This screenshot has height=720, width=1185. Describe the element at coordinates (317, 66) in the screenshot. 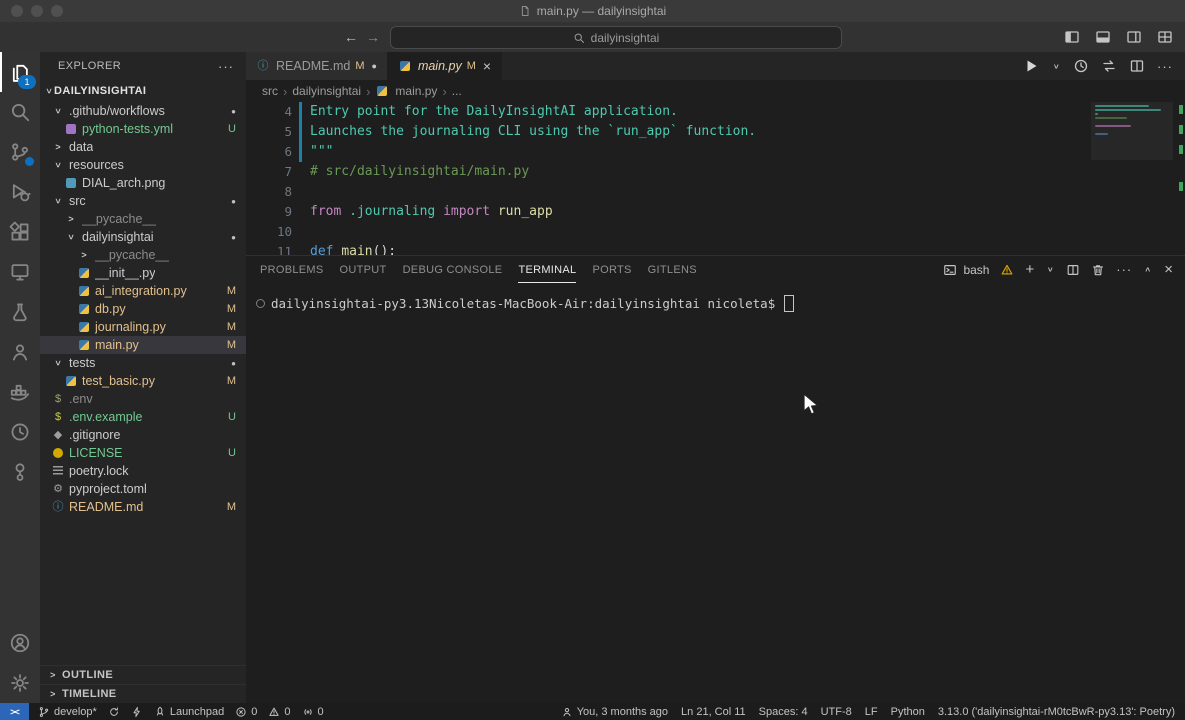

I see `tab-readme-md: ⓘ README.md M ●` at that location.